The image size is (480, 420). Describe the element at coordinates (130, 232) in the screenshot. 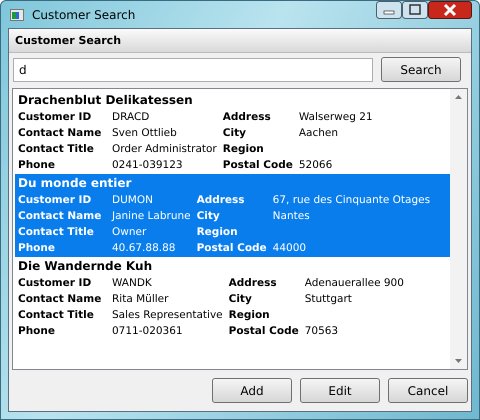

I see `field-value: Owner` at that location.